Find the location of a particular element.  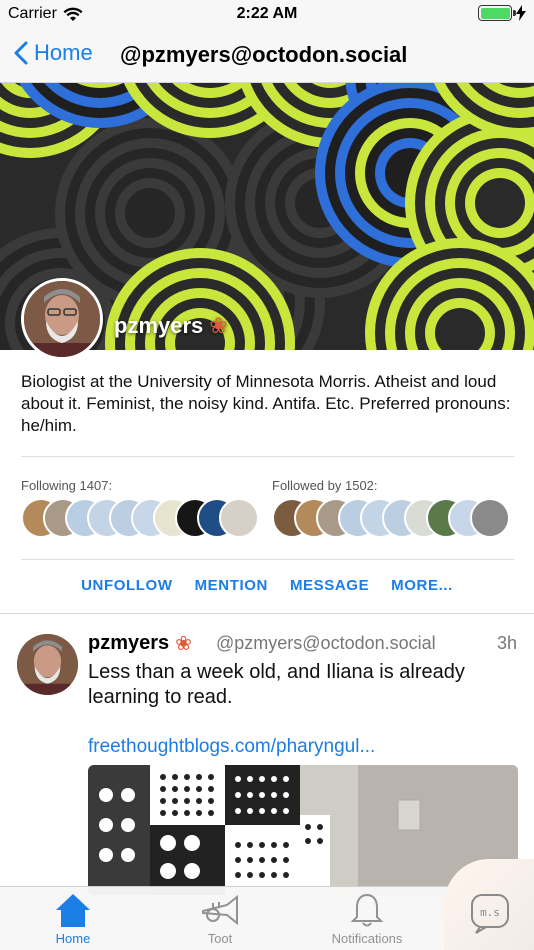

tab-bar: Home Toot Notifications m.s is located at coordinates (267, 904).